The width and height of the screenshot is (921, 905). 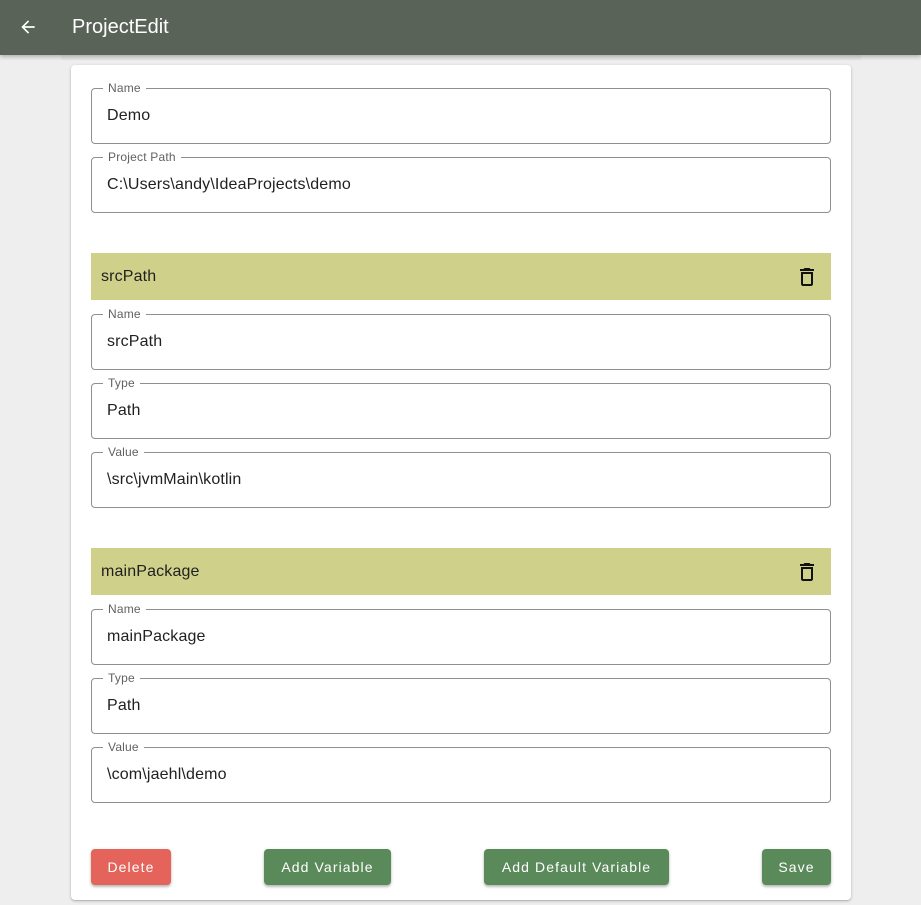 I want to click on variable-header: mainPackage, so click(x=461, y=571).